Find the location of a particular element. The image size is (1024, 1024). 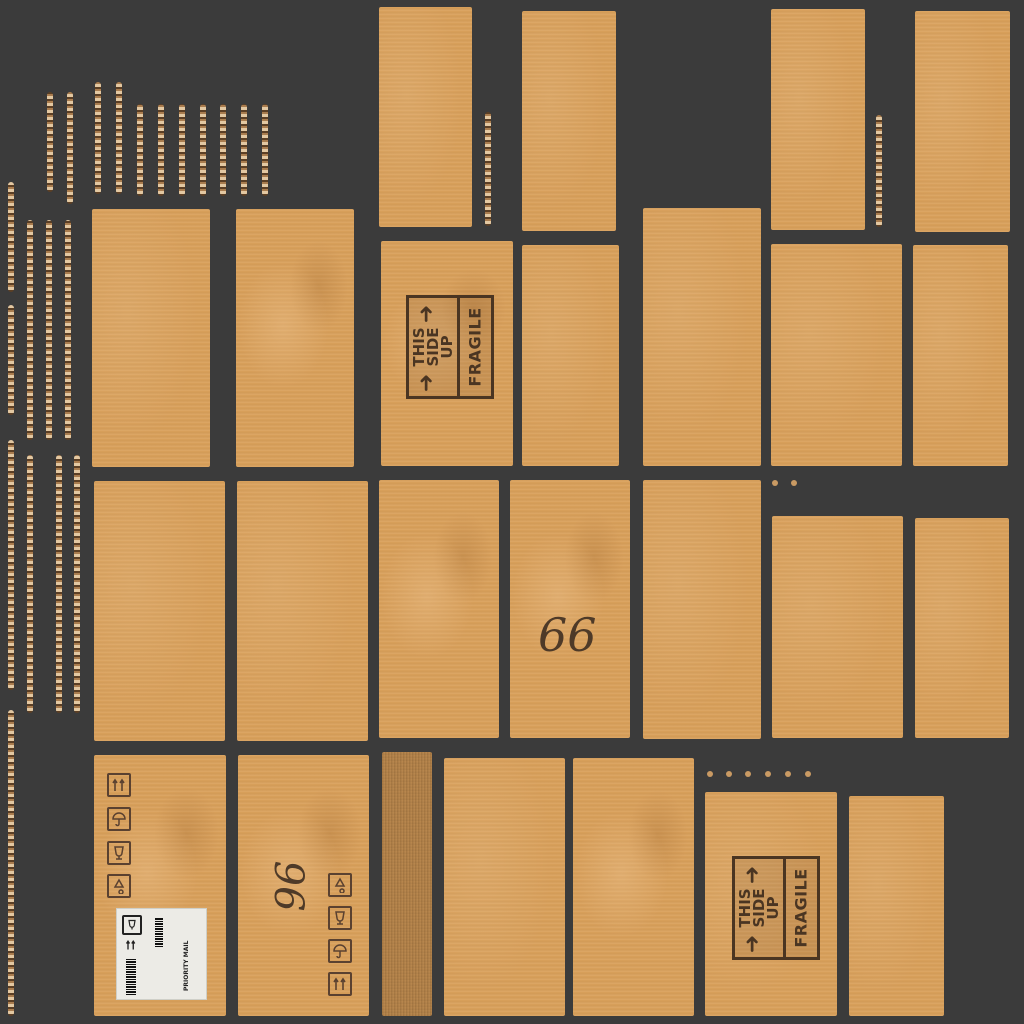

marker-number: 66 is located at coordinates (567, 635).